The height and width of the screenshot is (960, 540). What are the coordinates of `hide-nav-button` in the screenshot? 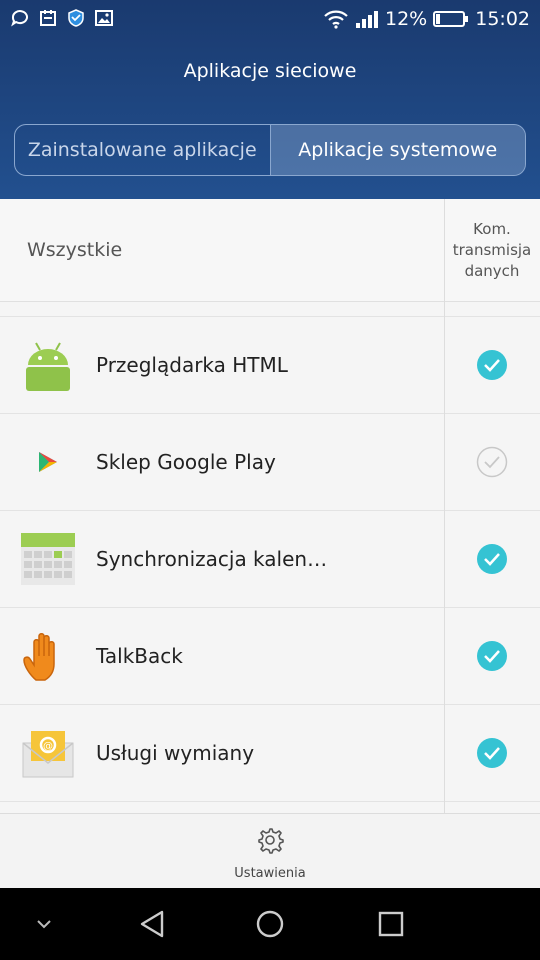 It's located at (44, 924).